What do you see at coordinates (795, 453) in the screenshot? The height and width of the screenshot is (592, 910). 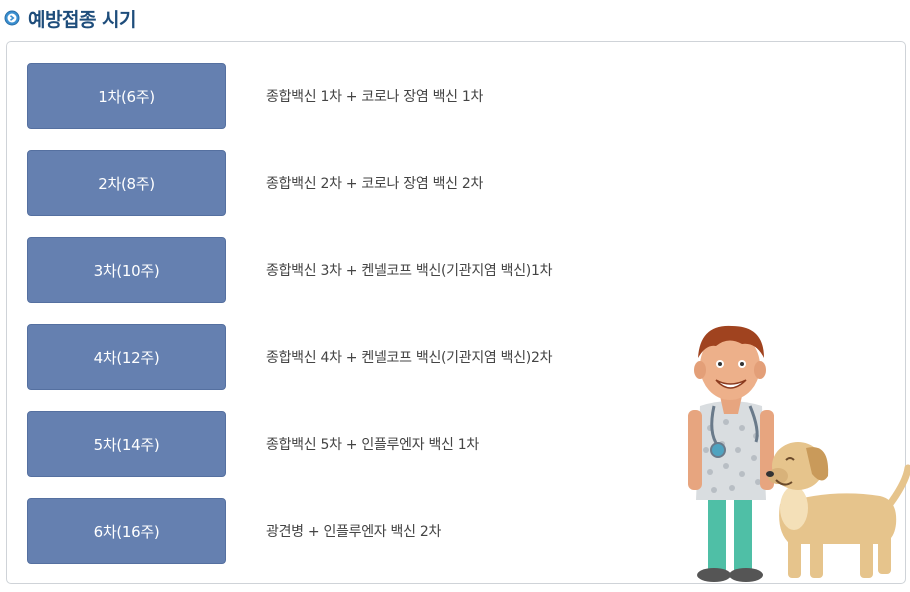 I see `veterinarian-with-dog-illustration` at bounding box center [795, 453].